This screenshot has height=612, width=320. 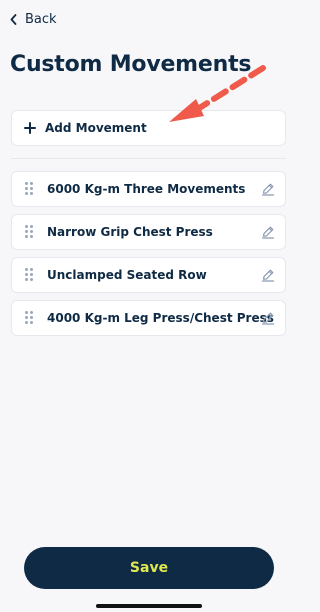 What do you see at coordinates (96, 128) in the screenshot?
I see `add-movement-label: Add Movement` at bounding box center [96, 128].